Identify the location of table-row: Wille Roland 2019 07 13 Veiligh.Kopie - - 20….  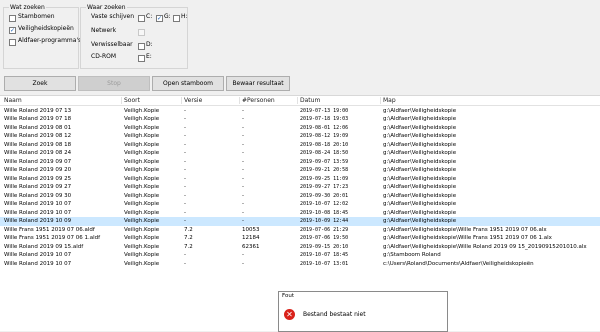
(300, 111).